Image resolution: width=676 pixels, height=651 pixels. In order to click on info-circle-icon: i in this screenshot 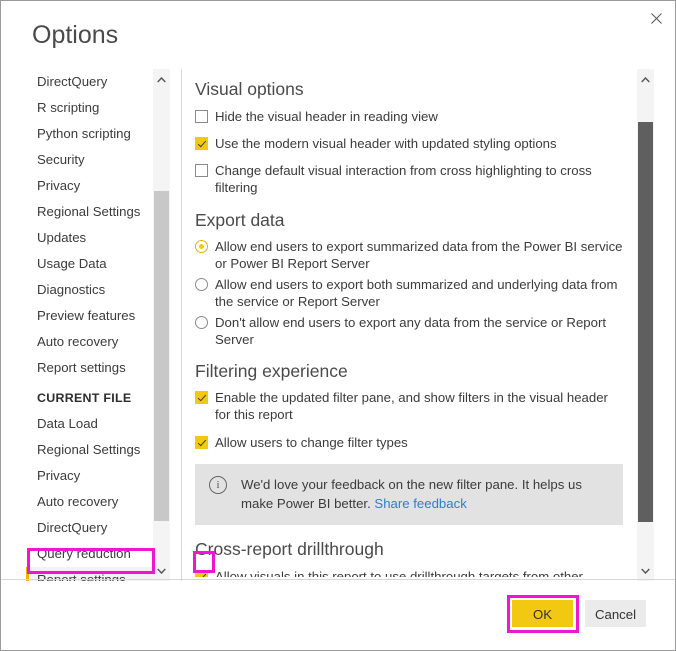, I will do `click(218, 485)`.